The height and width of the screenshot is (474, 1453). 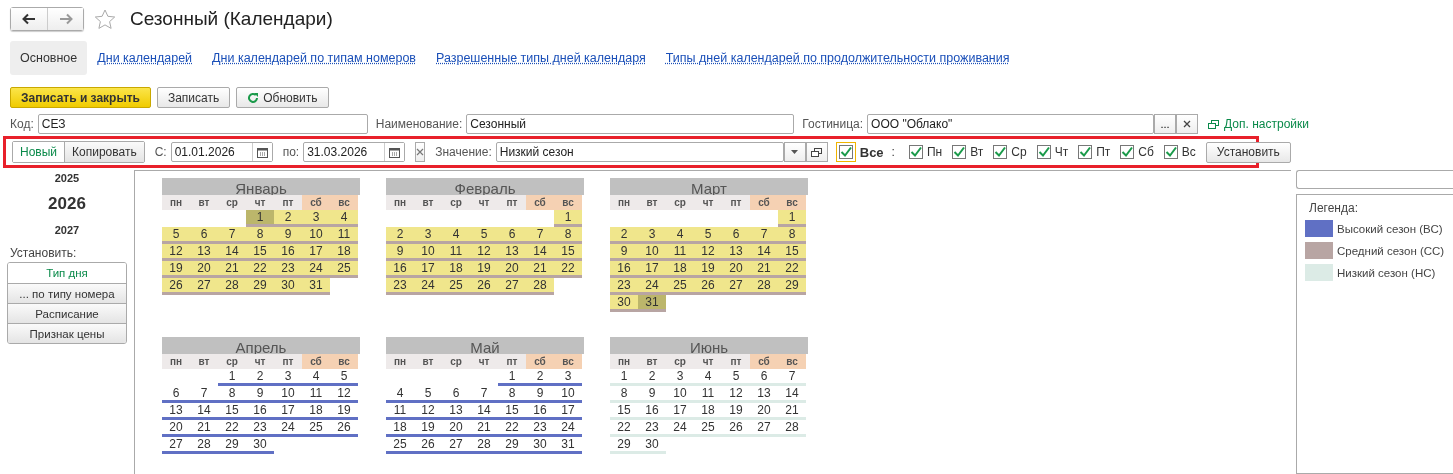 What do you see at coordinates (67, 333) in the screenshot?
I see `mode-button: Признак цены` at bounding box center [67, 333].